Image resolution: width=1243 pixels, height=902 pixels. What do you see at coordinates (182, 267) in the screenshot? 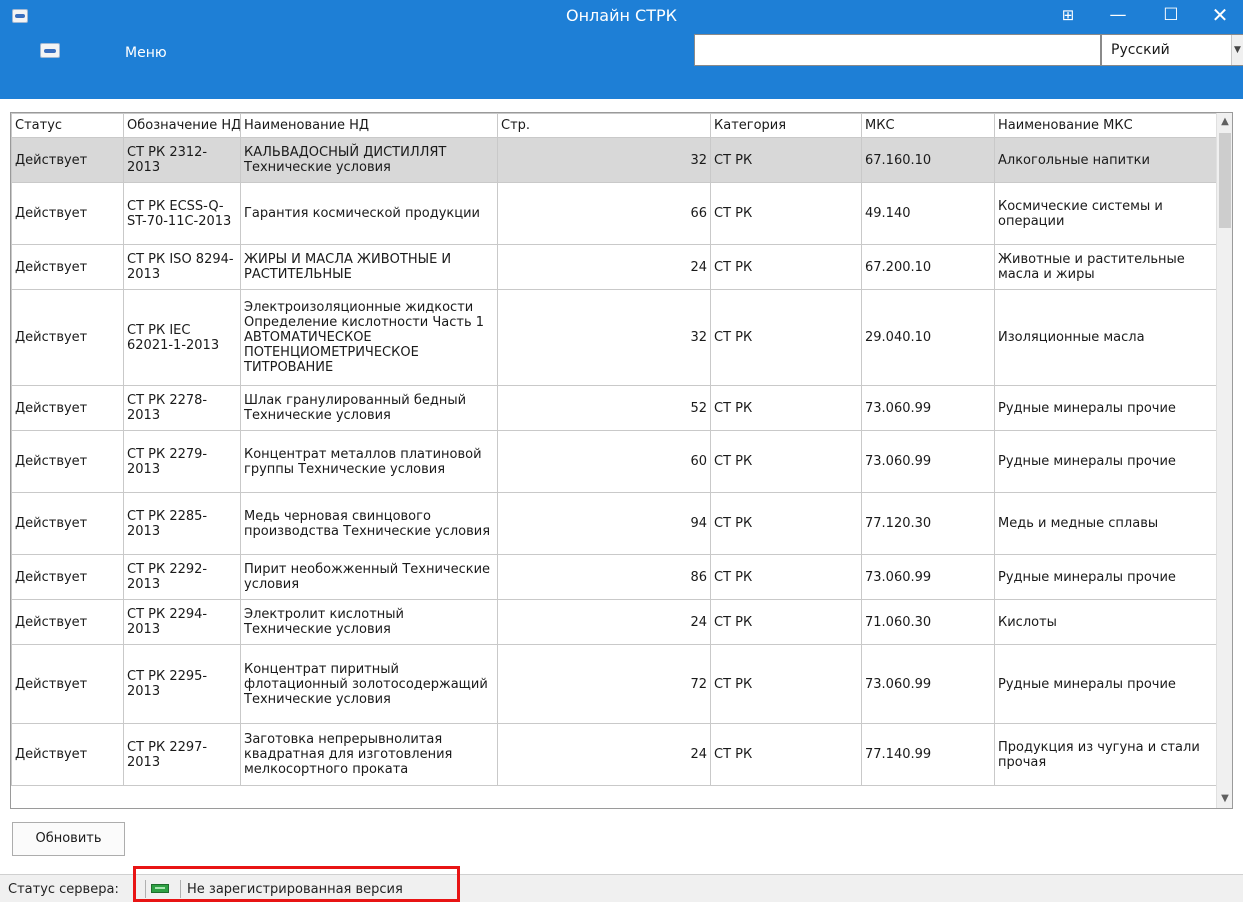
I see `cell-code: СТ РК ISO 8294-2013` at bounding box center [182, 267].